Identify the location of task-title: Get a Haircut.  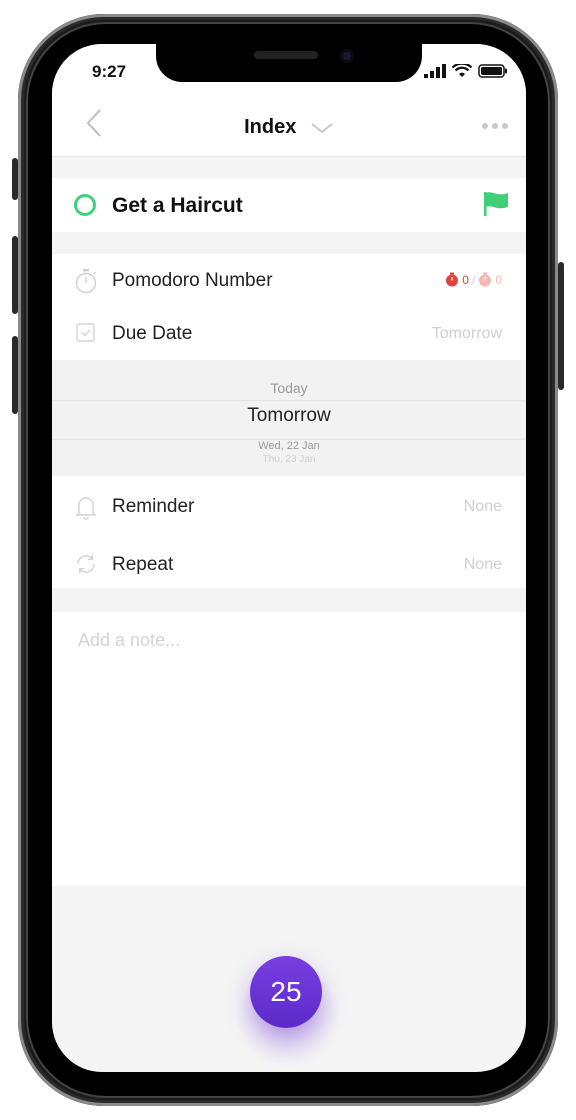
(177, 206).